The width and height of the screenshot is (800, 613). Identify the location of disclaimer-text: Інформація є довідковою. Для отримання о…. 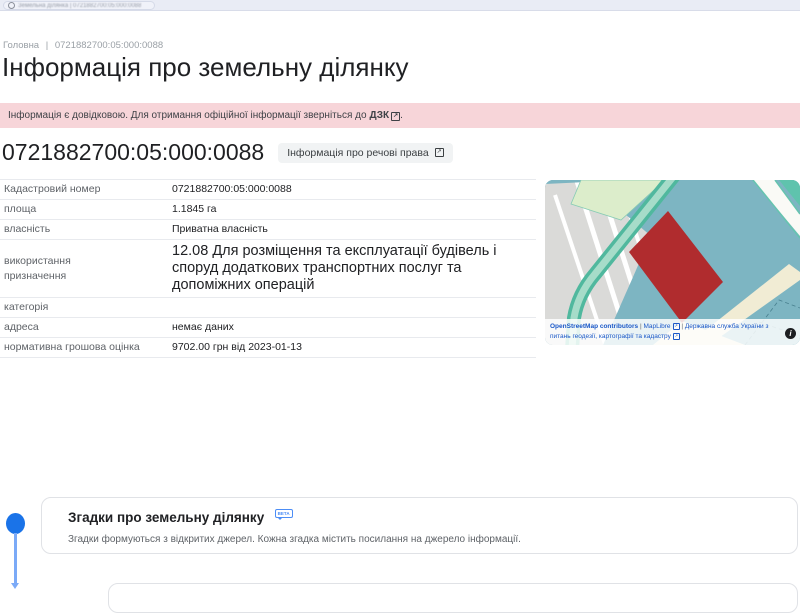
(187, 115).